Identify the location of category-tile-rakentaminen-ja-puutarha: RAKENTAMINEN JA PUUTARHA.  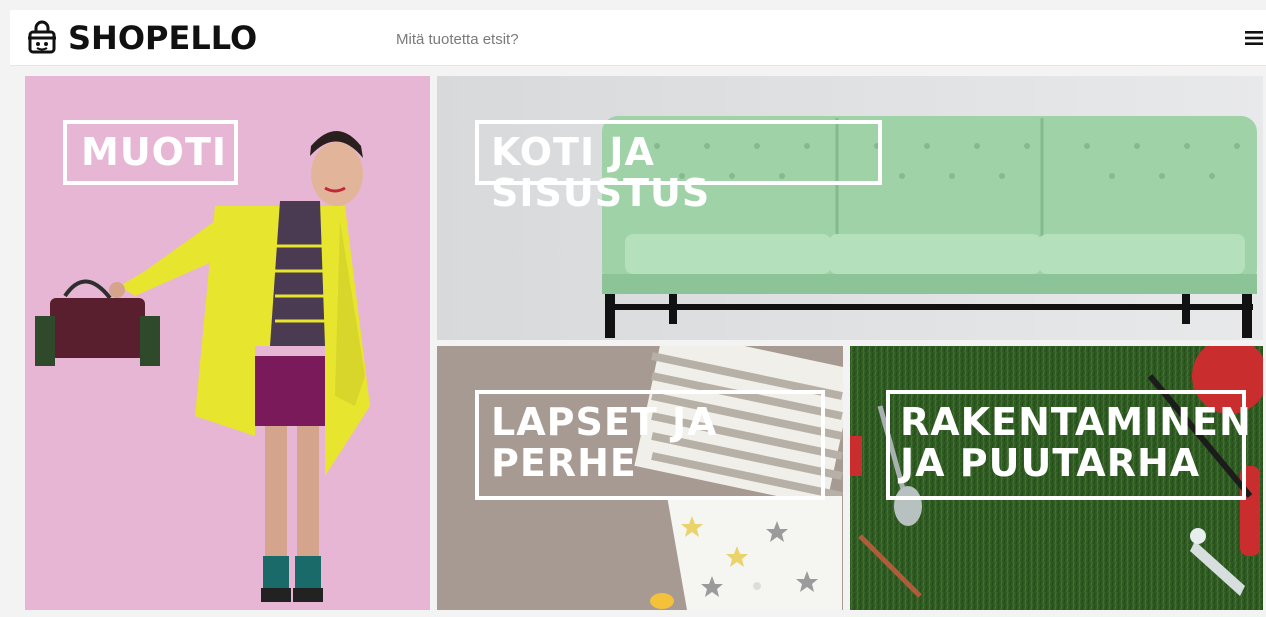
(1056, 478).